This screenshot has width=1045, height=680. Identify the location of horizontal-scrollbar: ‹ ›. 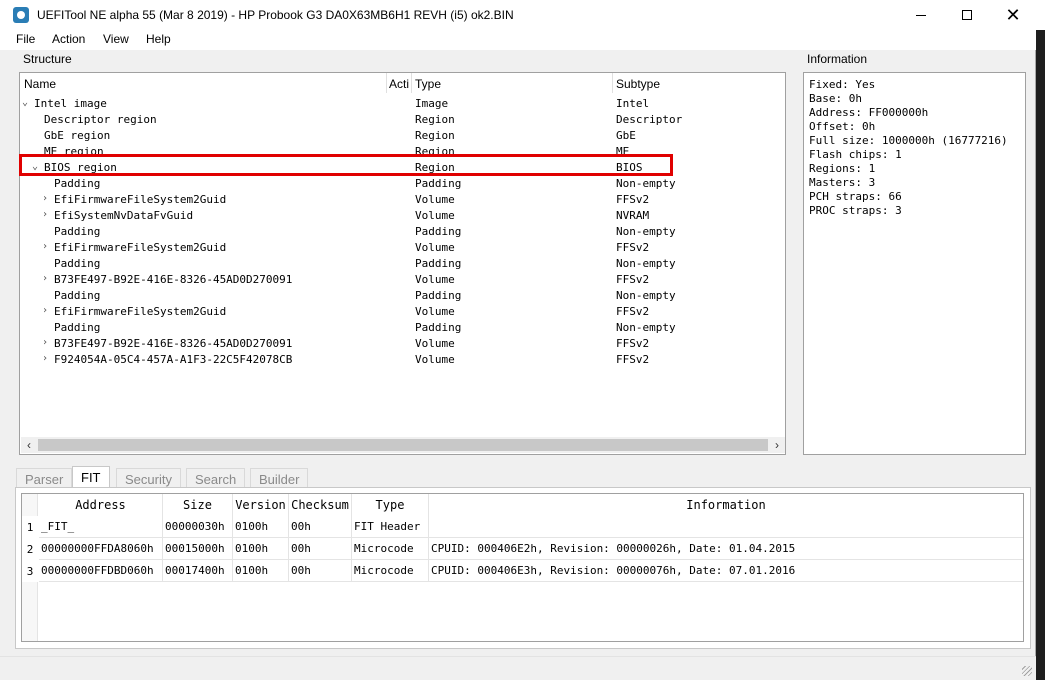
(403, 445).